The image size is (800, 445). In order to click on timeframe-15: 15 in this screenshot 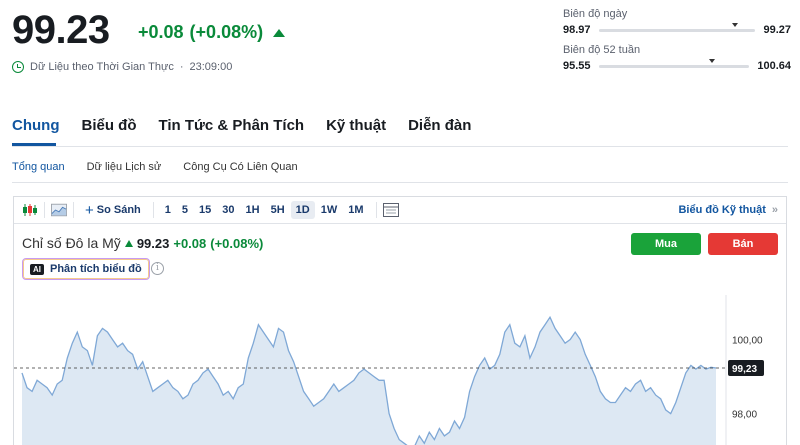, I will do `click(205, 210)`.